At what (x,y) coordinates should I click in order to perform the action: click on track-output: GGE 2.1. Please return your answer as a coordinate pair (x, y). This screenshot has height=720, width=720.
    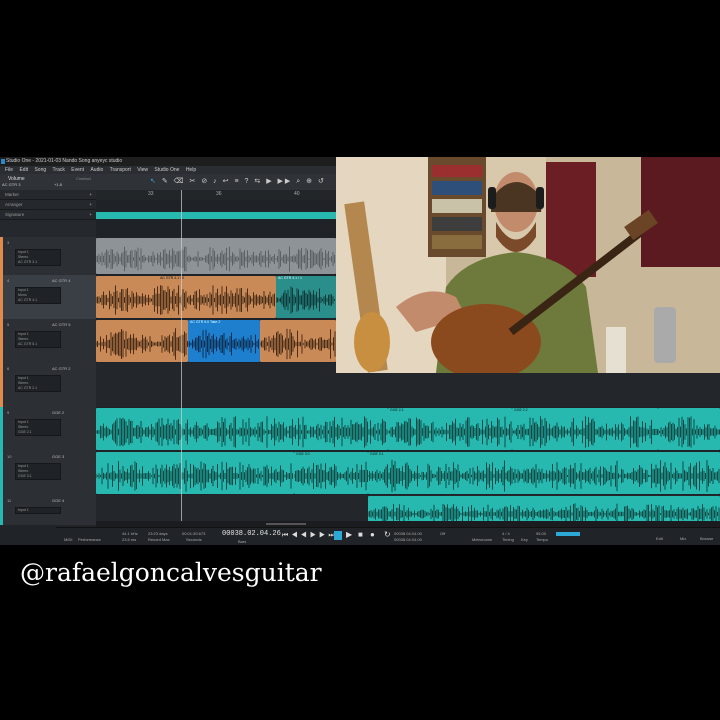
    Looking at the image, I should click on (38, 432).